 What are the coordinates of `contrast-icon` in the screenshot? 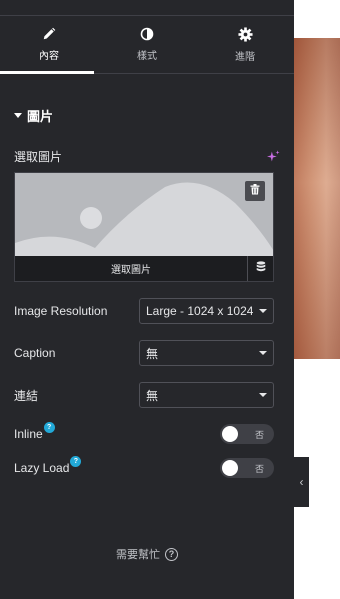 It's located at (147, 34).